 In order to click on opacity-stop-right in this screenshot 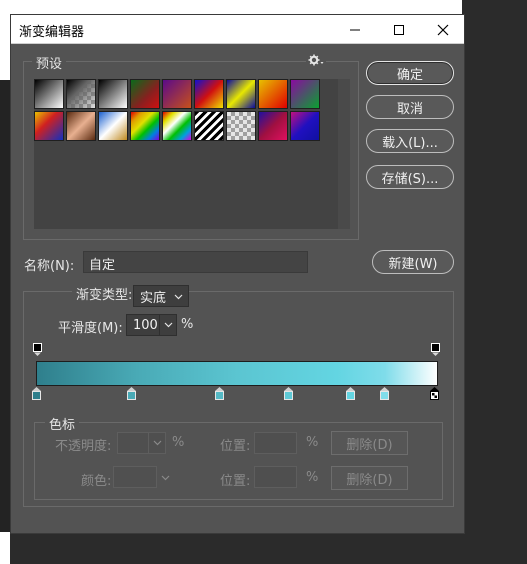, I will do `click(436, 350)`.